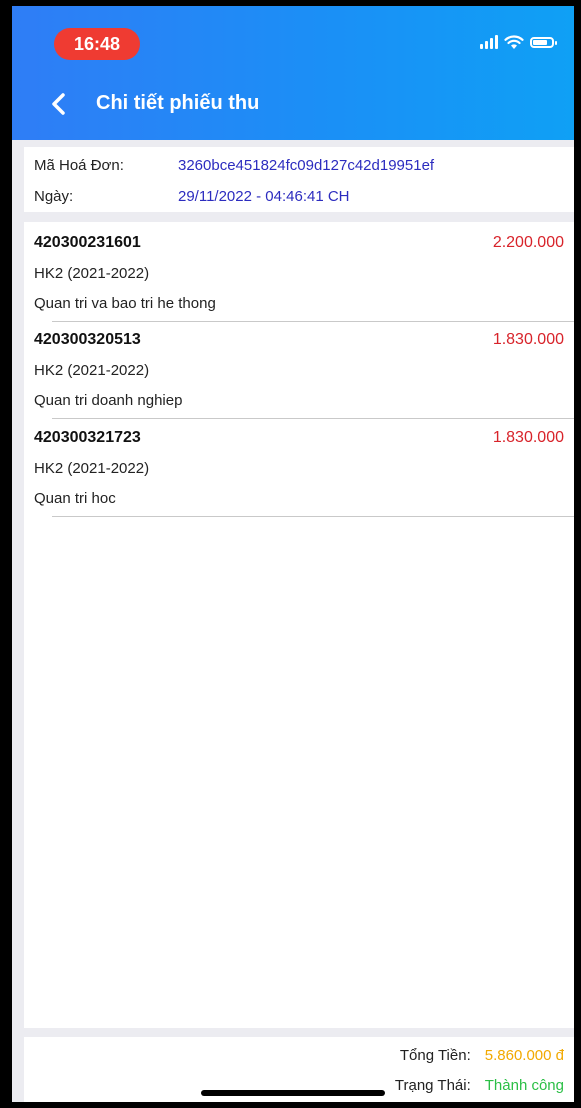 This screenshot has height=1108, width=581. Describe the element at coordinates (97, 44) in the screenshot. I see `status-time: 16:48` at that location.